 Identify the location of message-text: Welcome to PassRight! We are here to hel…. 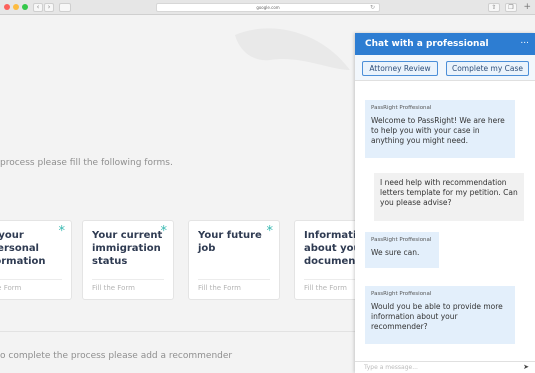
(438, 130).